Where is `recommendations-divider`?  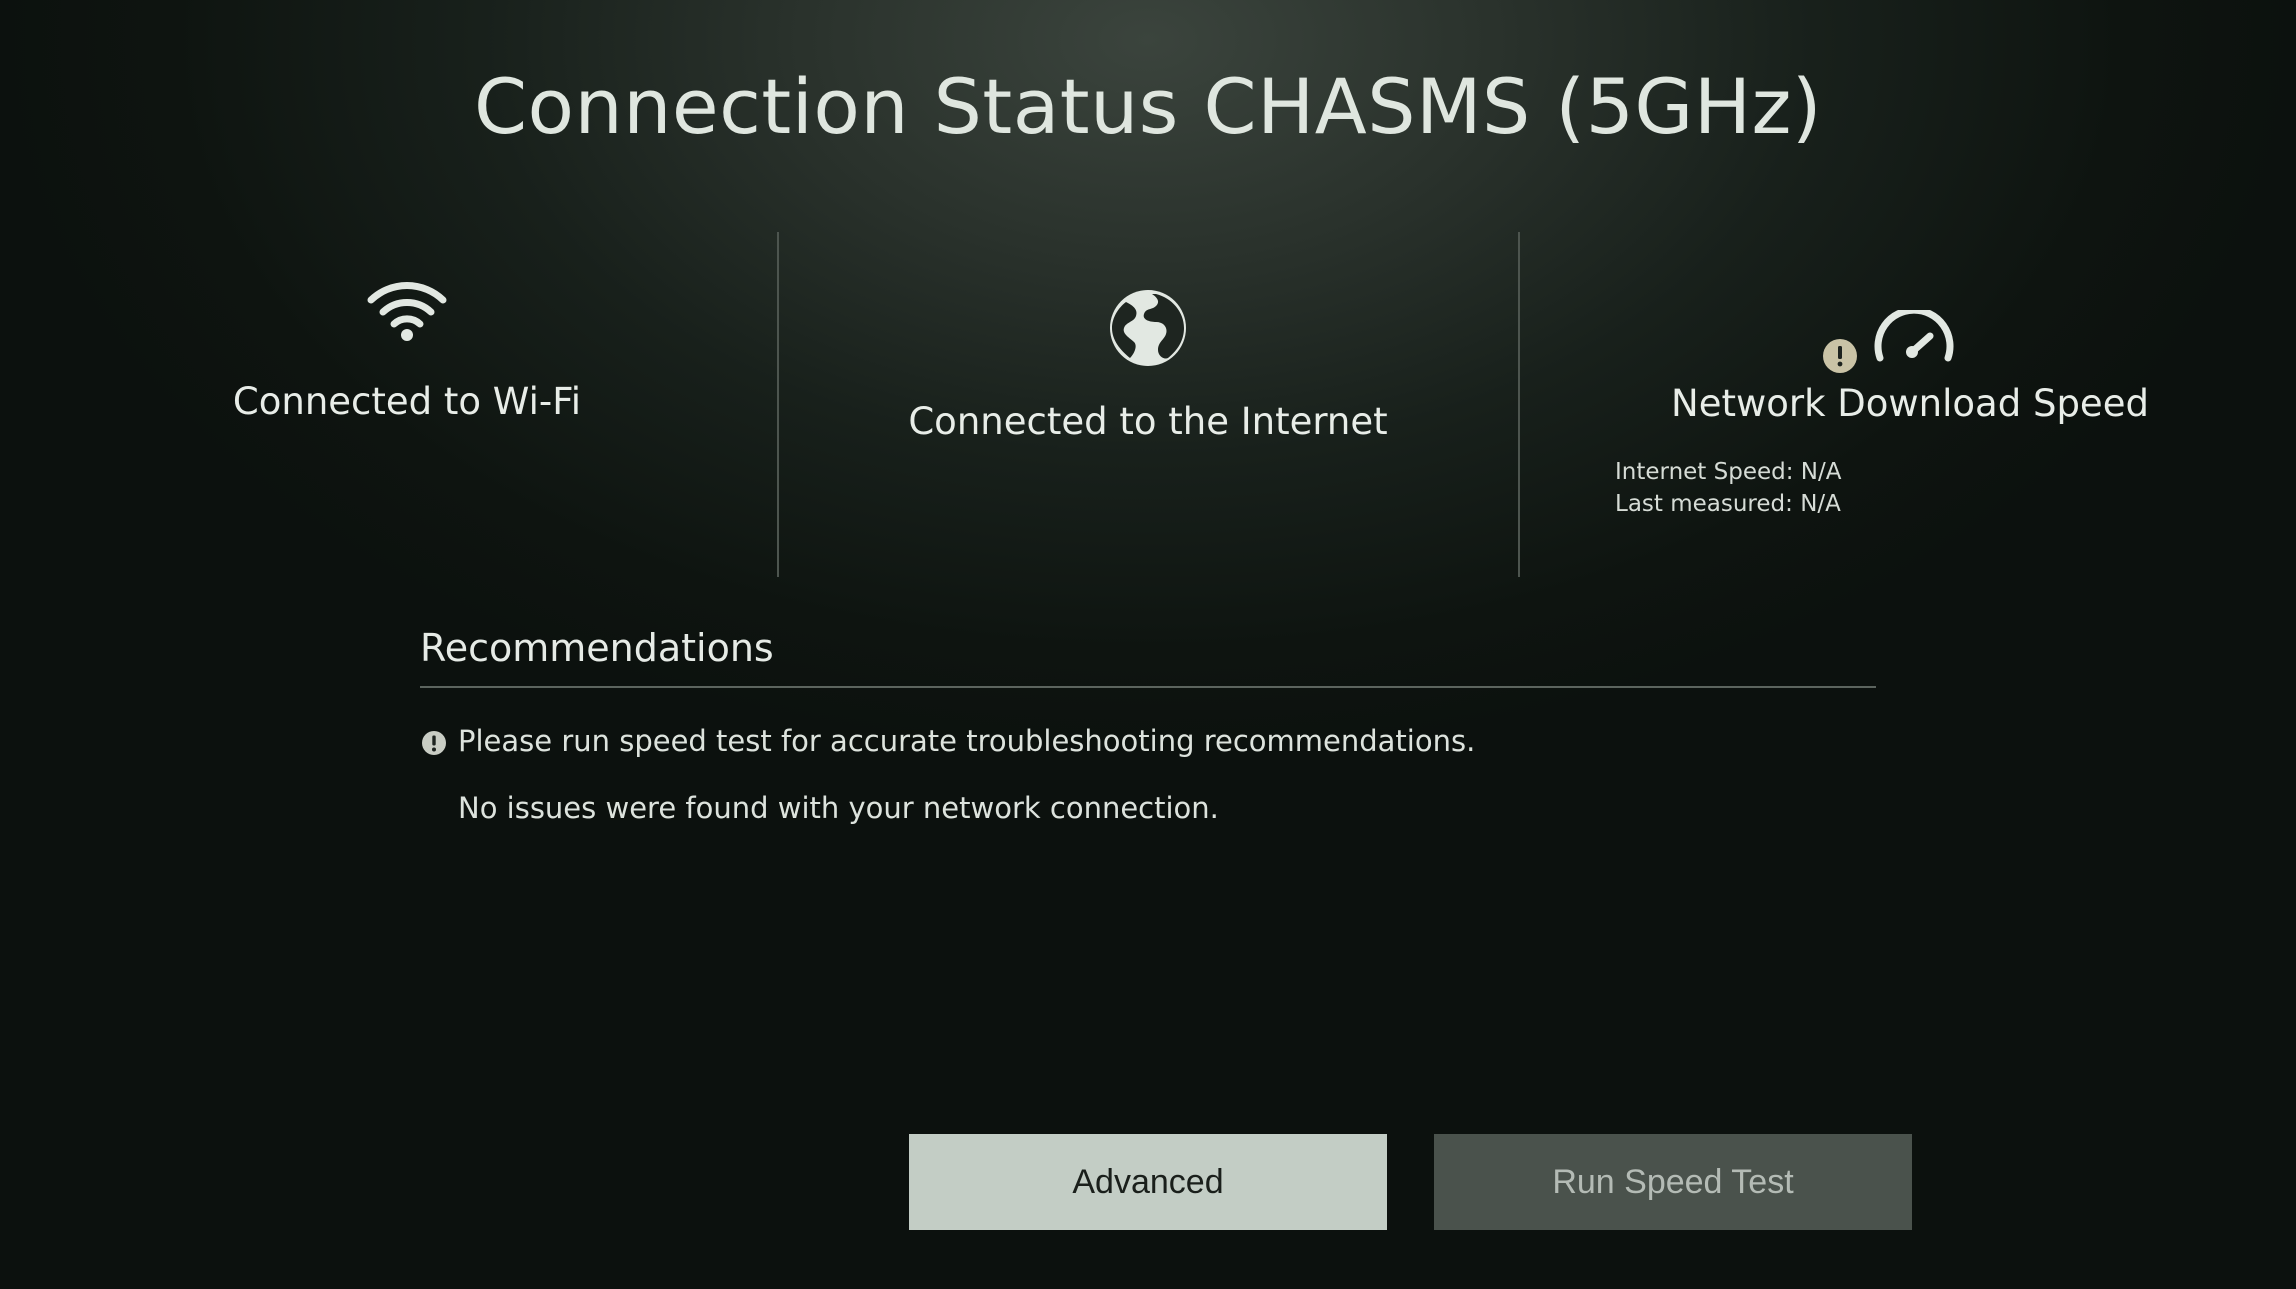
recommendations-divider is located at coordinates (1148, 687).